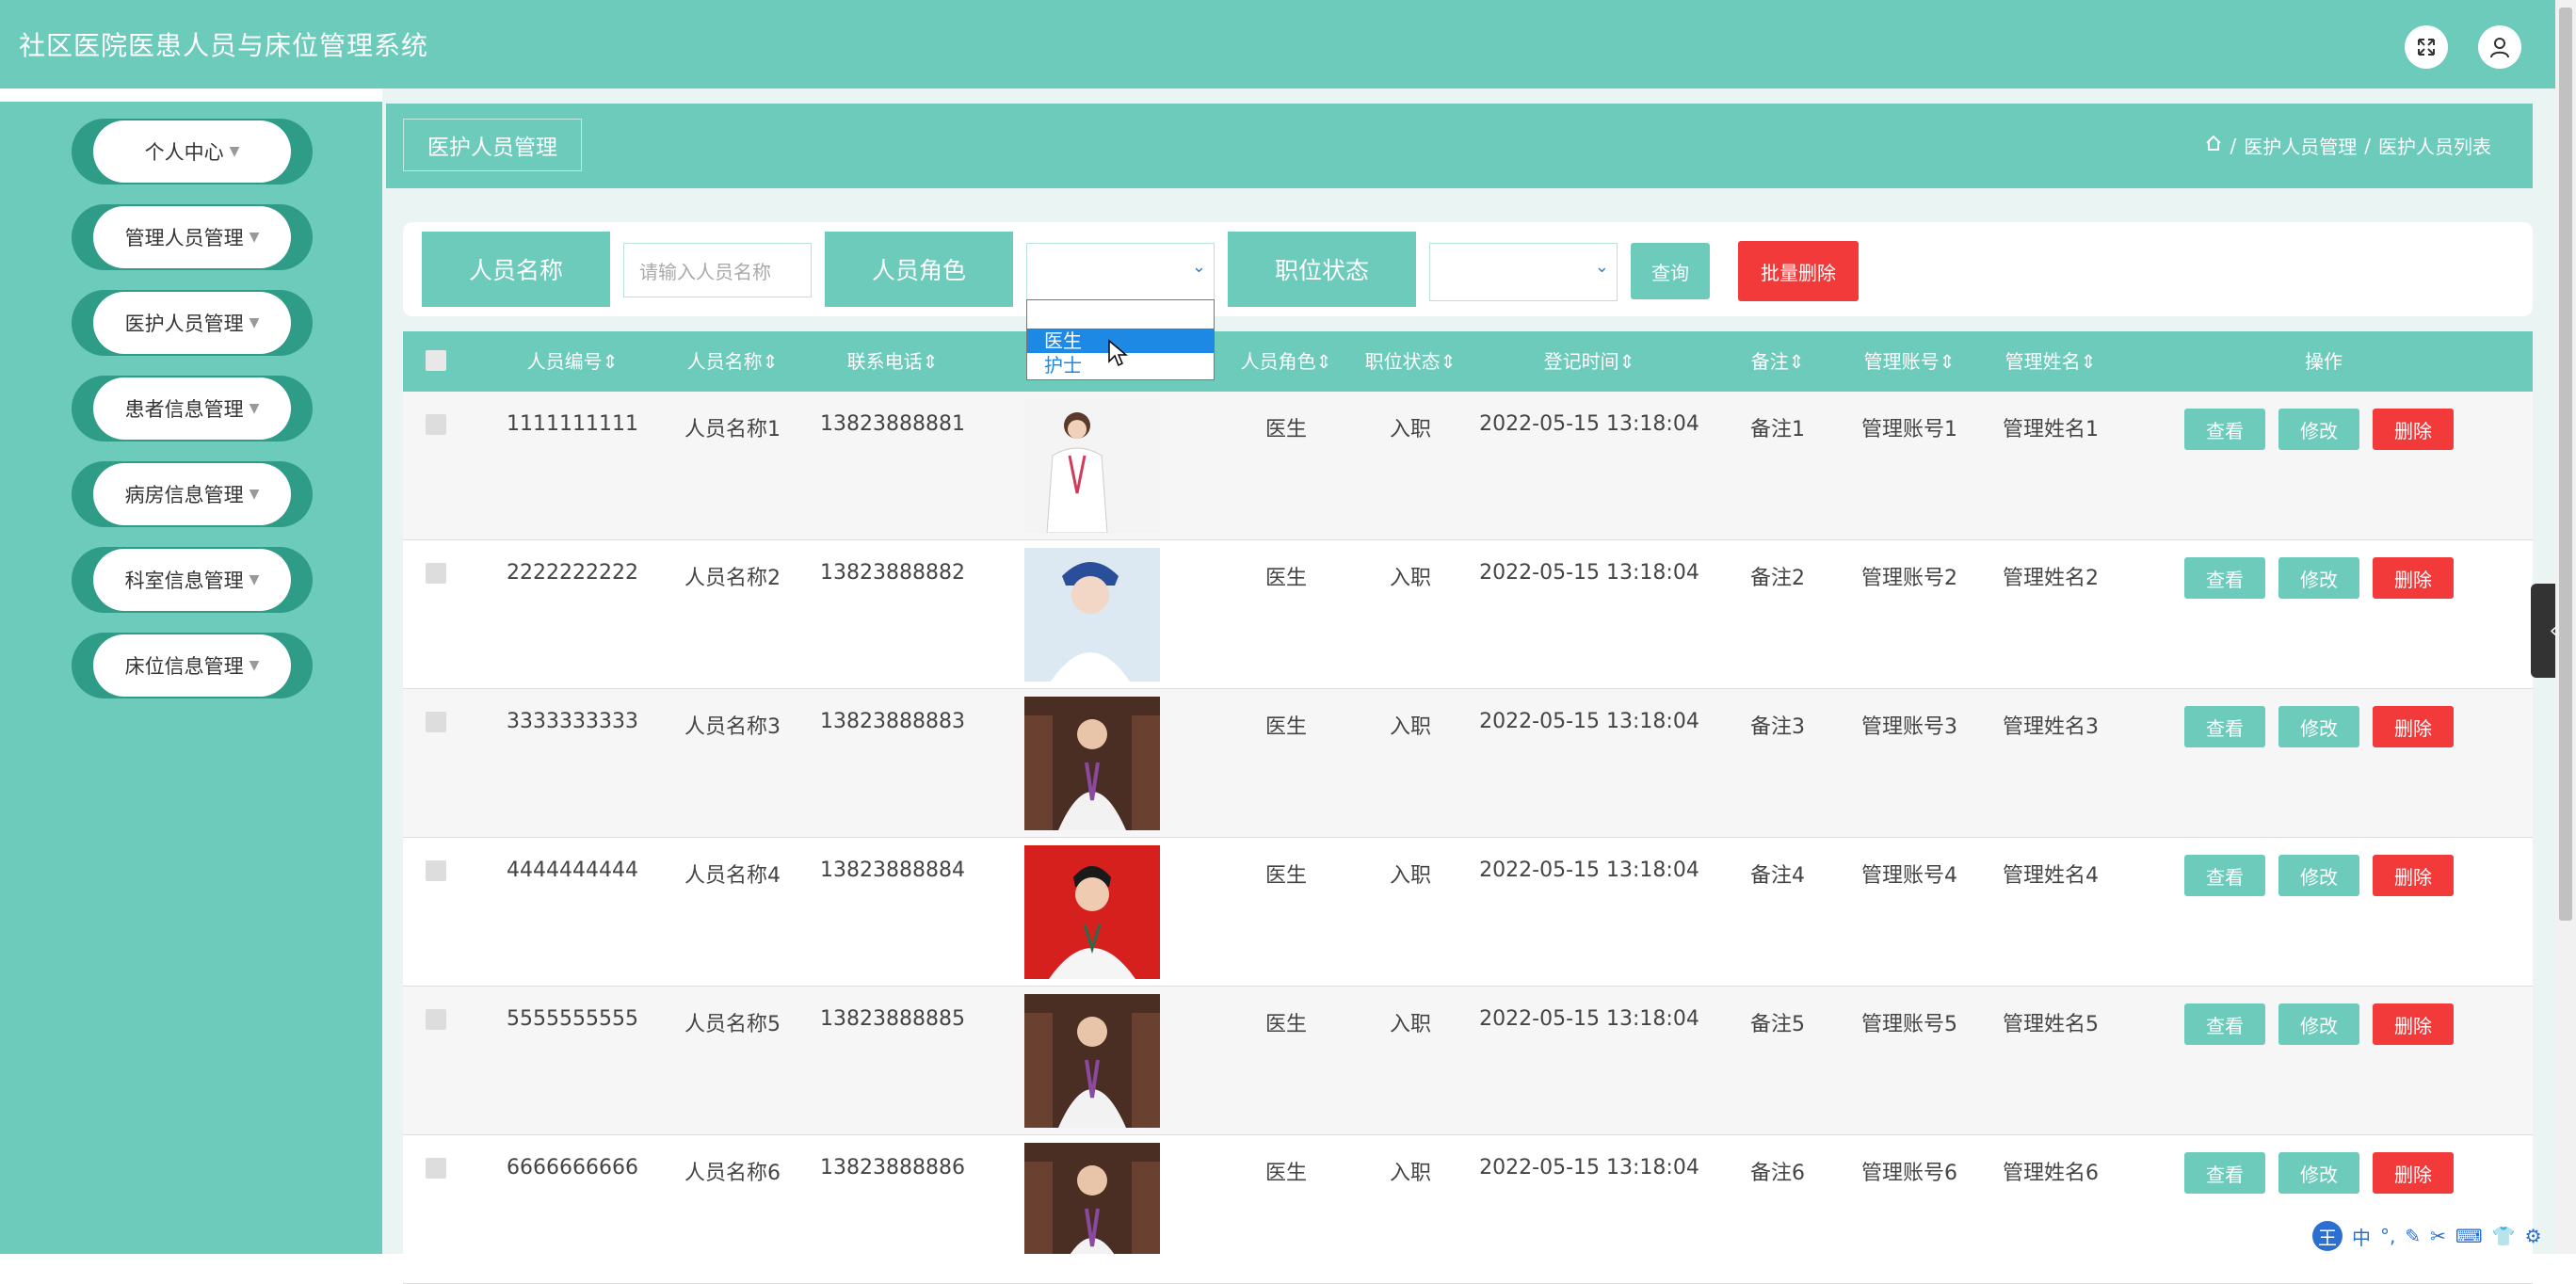  What do you see at coordinates (732, 1173) in the screenshot?
I see `cell-name: 人员名称6` at bounding box center [732, 1173].